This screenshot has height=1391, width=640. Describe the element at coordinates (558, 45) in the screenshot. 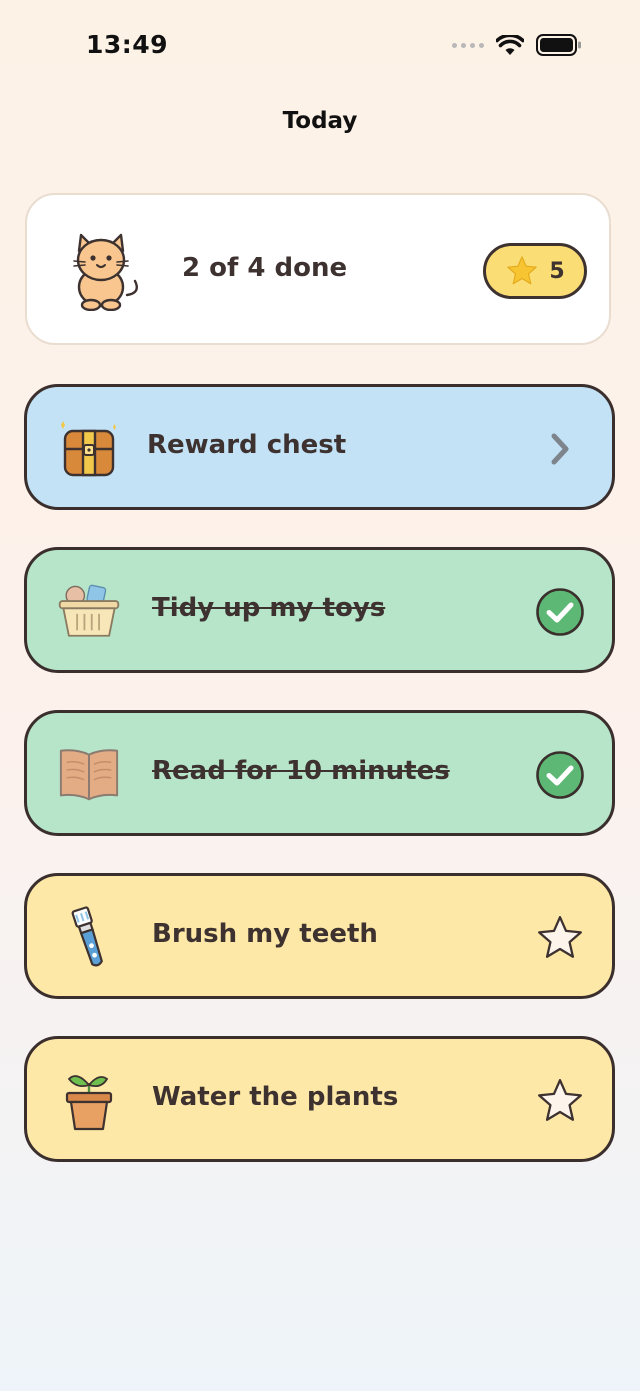

I see `battery-icon` at that location.